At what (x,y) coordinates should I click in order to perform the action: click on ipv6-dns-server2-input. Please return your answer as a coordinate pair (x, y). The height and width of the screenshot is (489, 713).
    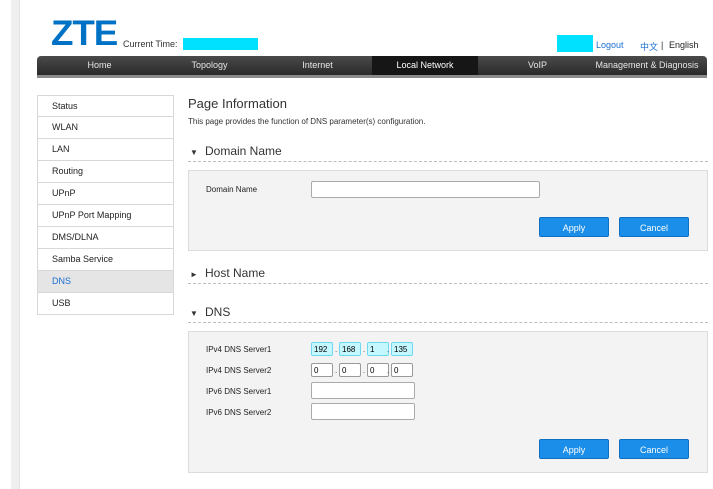
    Looking at the image, I should click on (363, 411).